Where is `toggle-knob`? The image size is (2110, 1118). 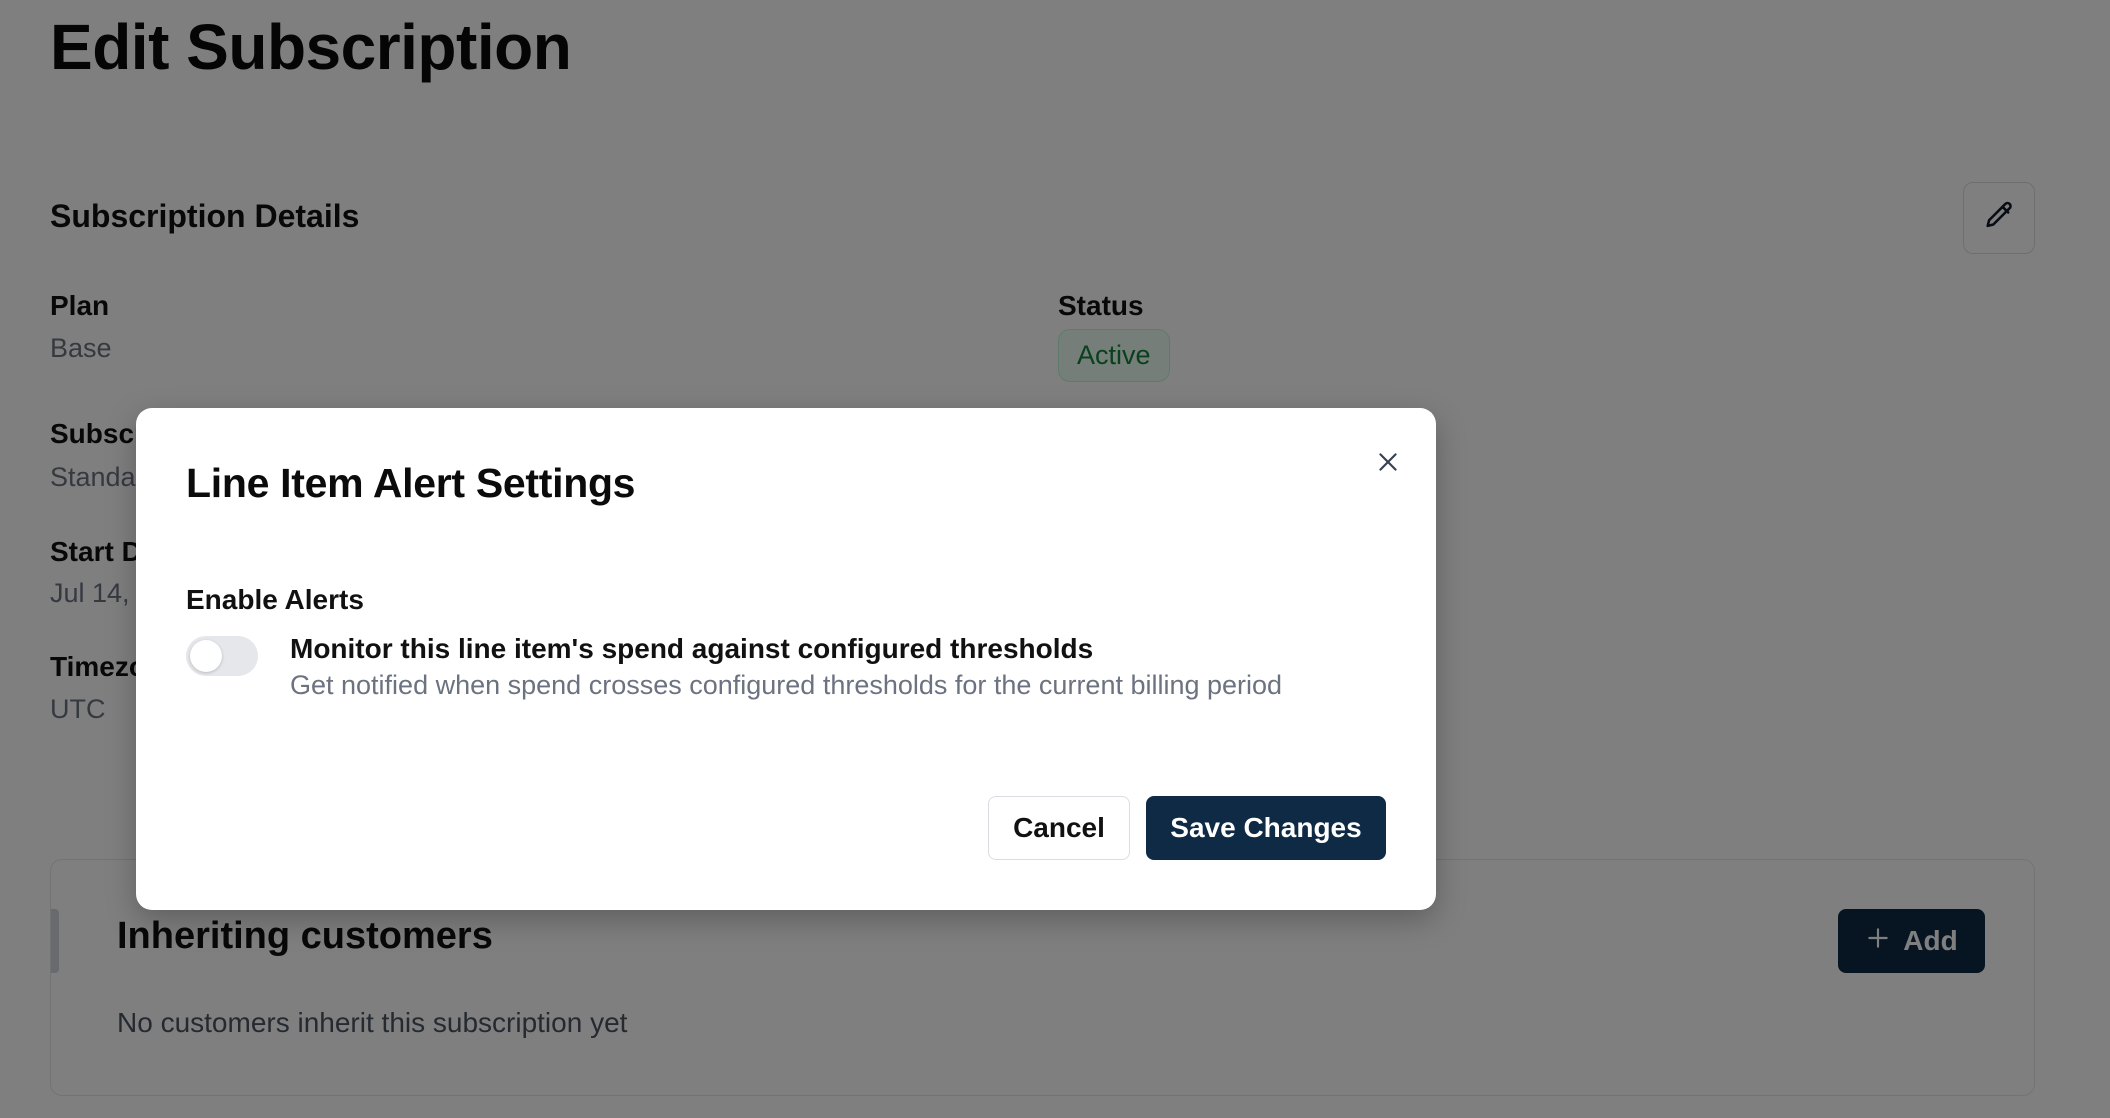
toggle-knob is located at coordinates (206, 656).